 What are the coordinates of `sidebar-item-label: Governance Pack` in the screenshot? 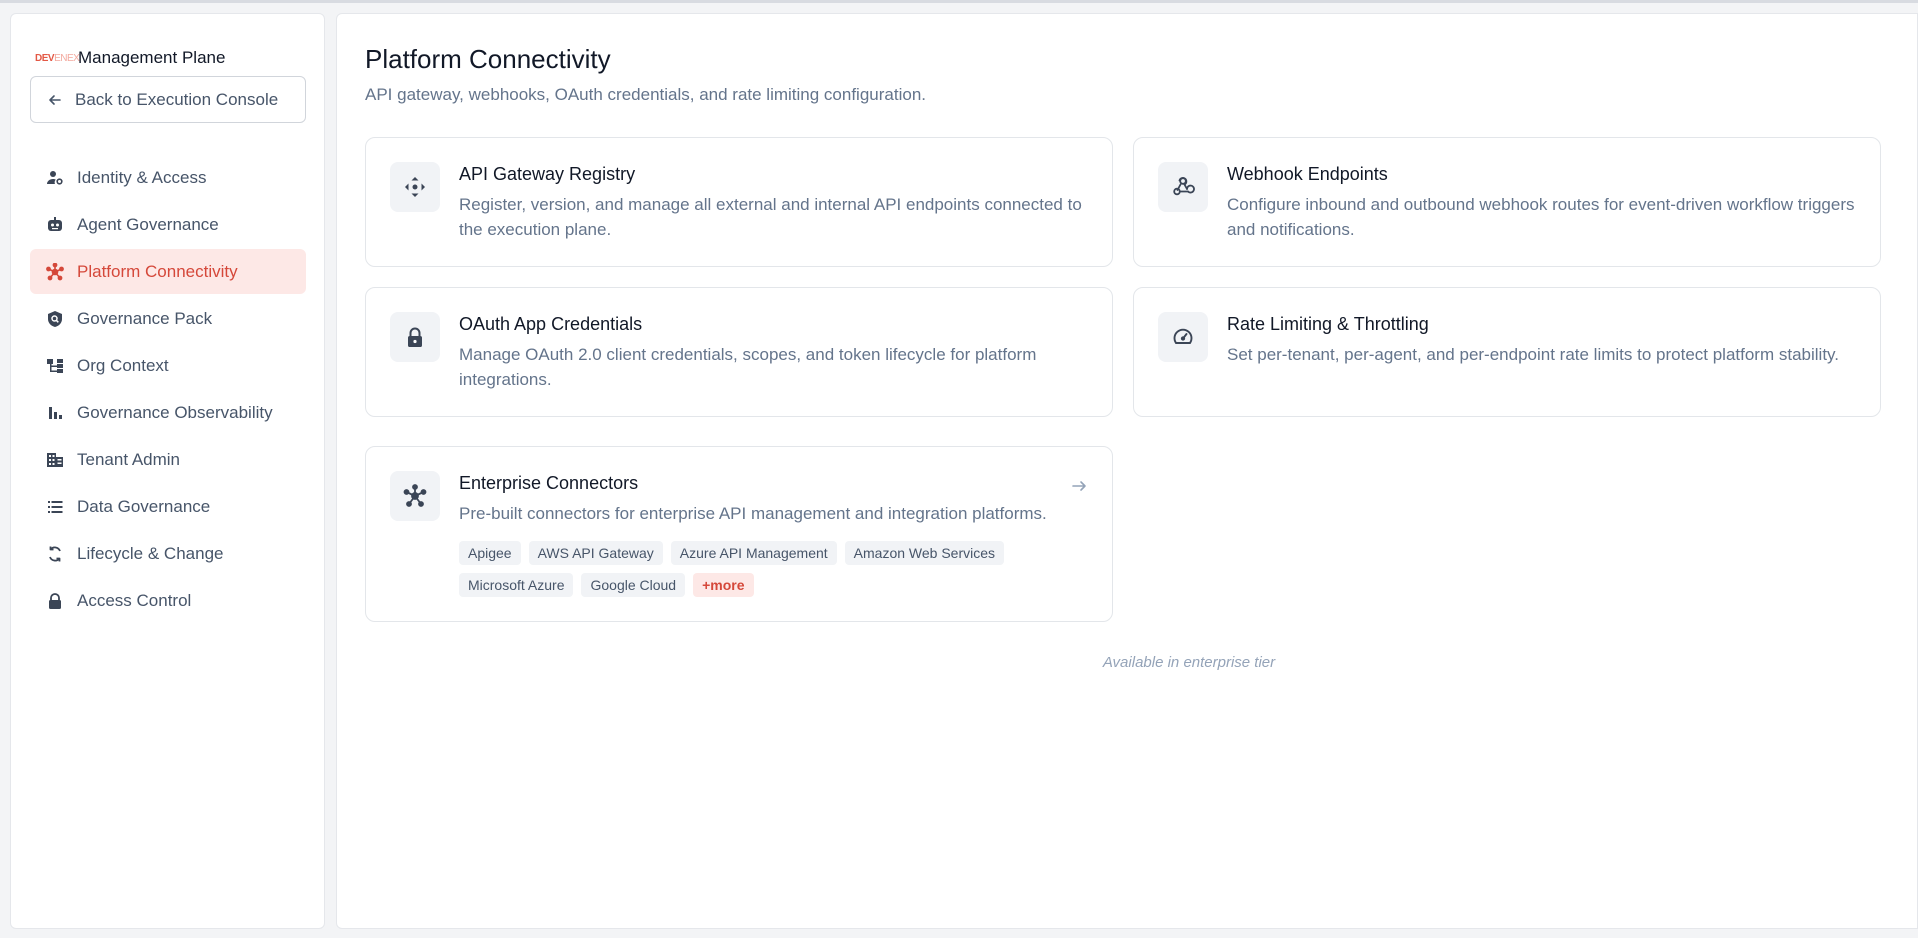 It's located at (145, 318).